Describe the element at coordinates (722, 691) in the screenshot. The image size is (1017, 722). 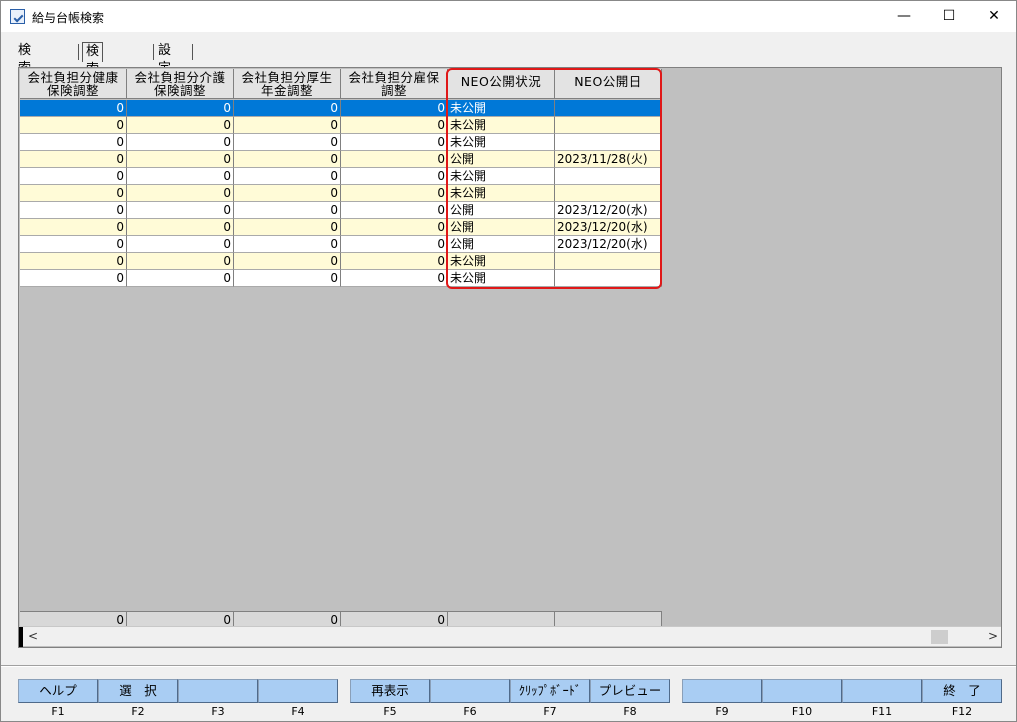
I see `fkey-button-f9` at that location.